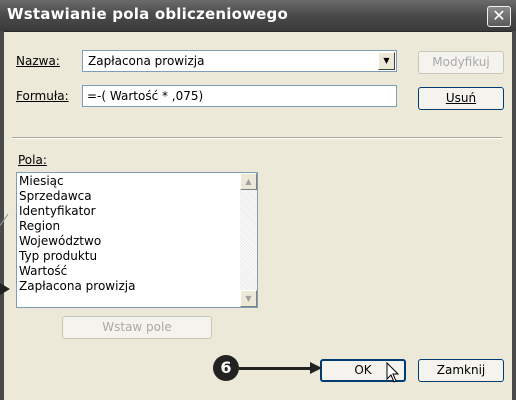 The height and width of the screenshot is (400, 516). I want to click on list-item: Zapłacona prowizja, so click(77, 286).